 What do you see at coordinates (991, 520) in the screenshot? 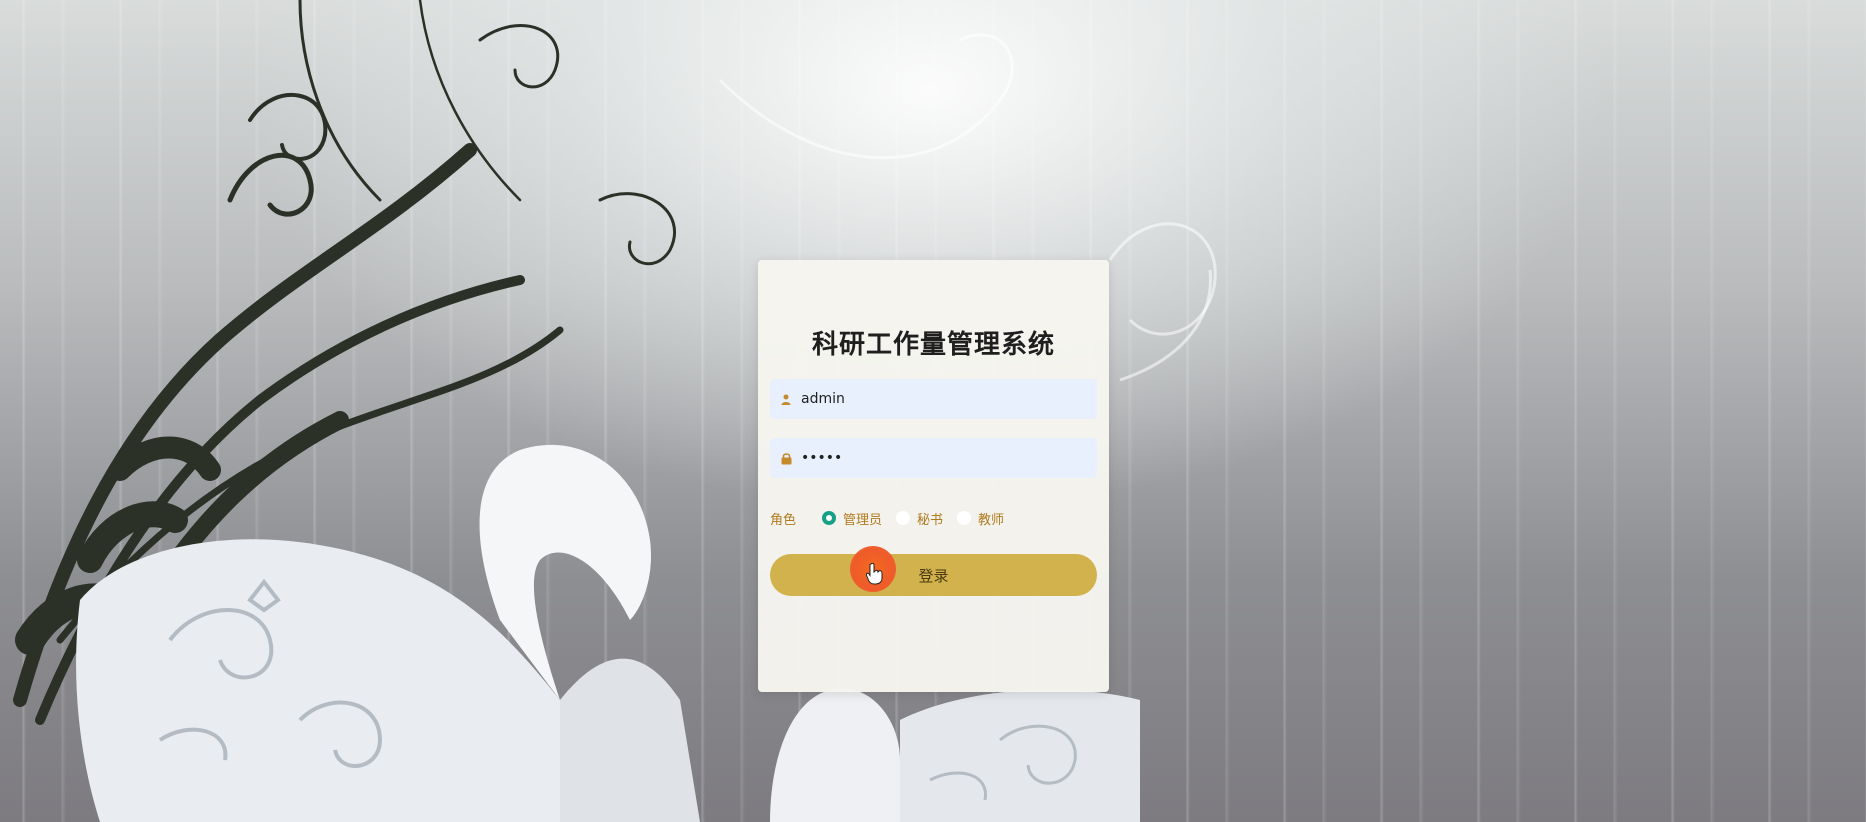
I see `role-option-label: 教师` at bounding box center [991, 520].